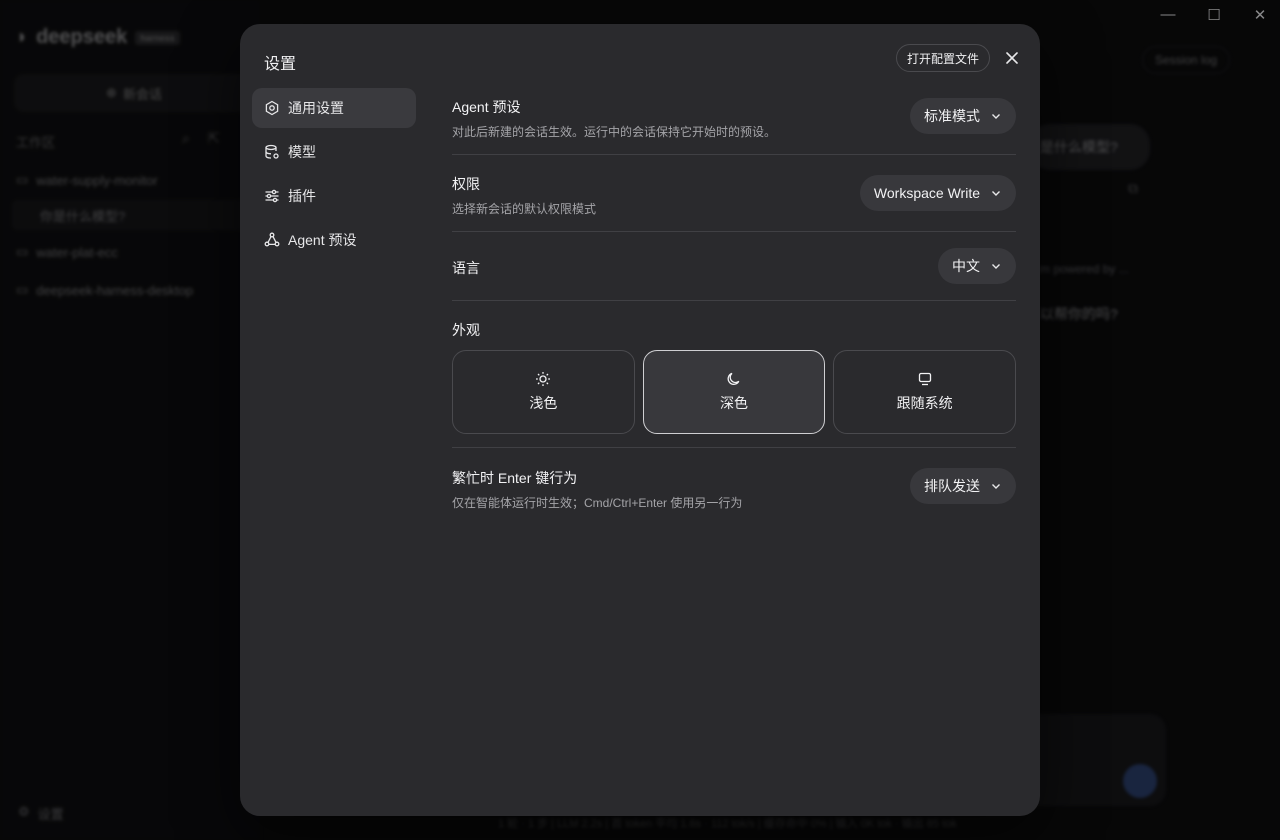 The image size is (1280, 840). I want to click on nav-item-agent-presets: Agent 预设, so click(334, 240).